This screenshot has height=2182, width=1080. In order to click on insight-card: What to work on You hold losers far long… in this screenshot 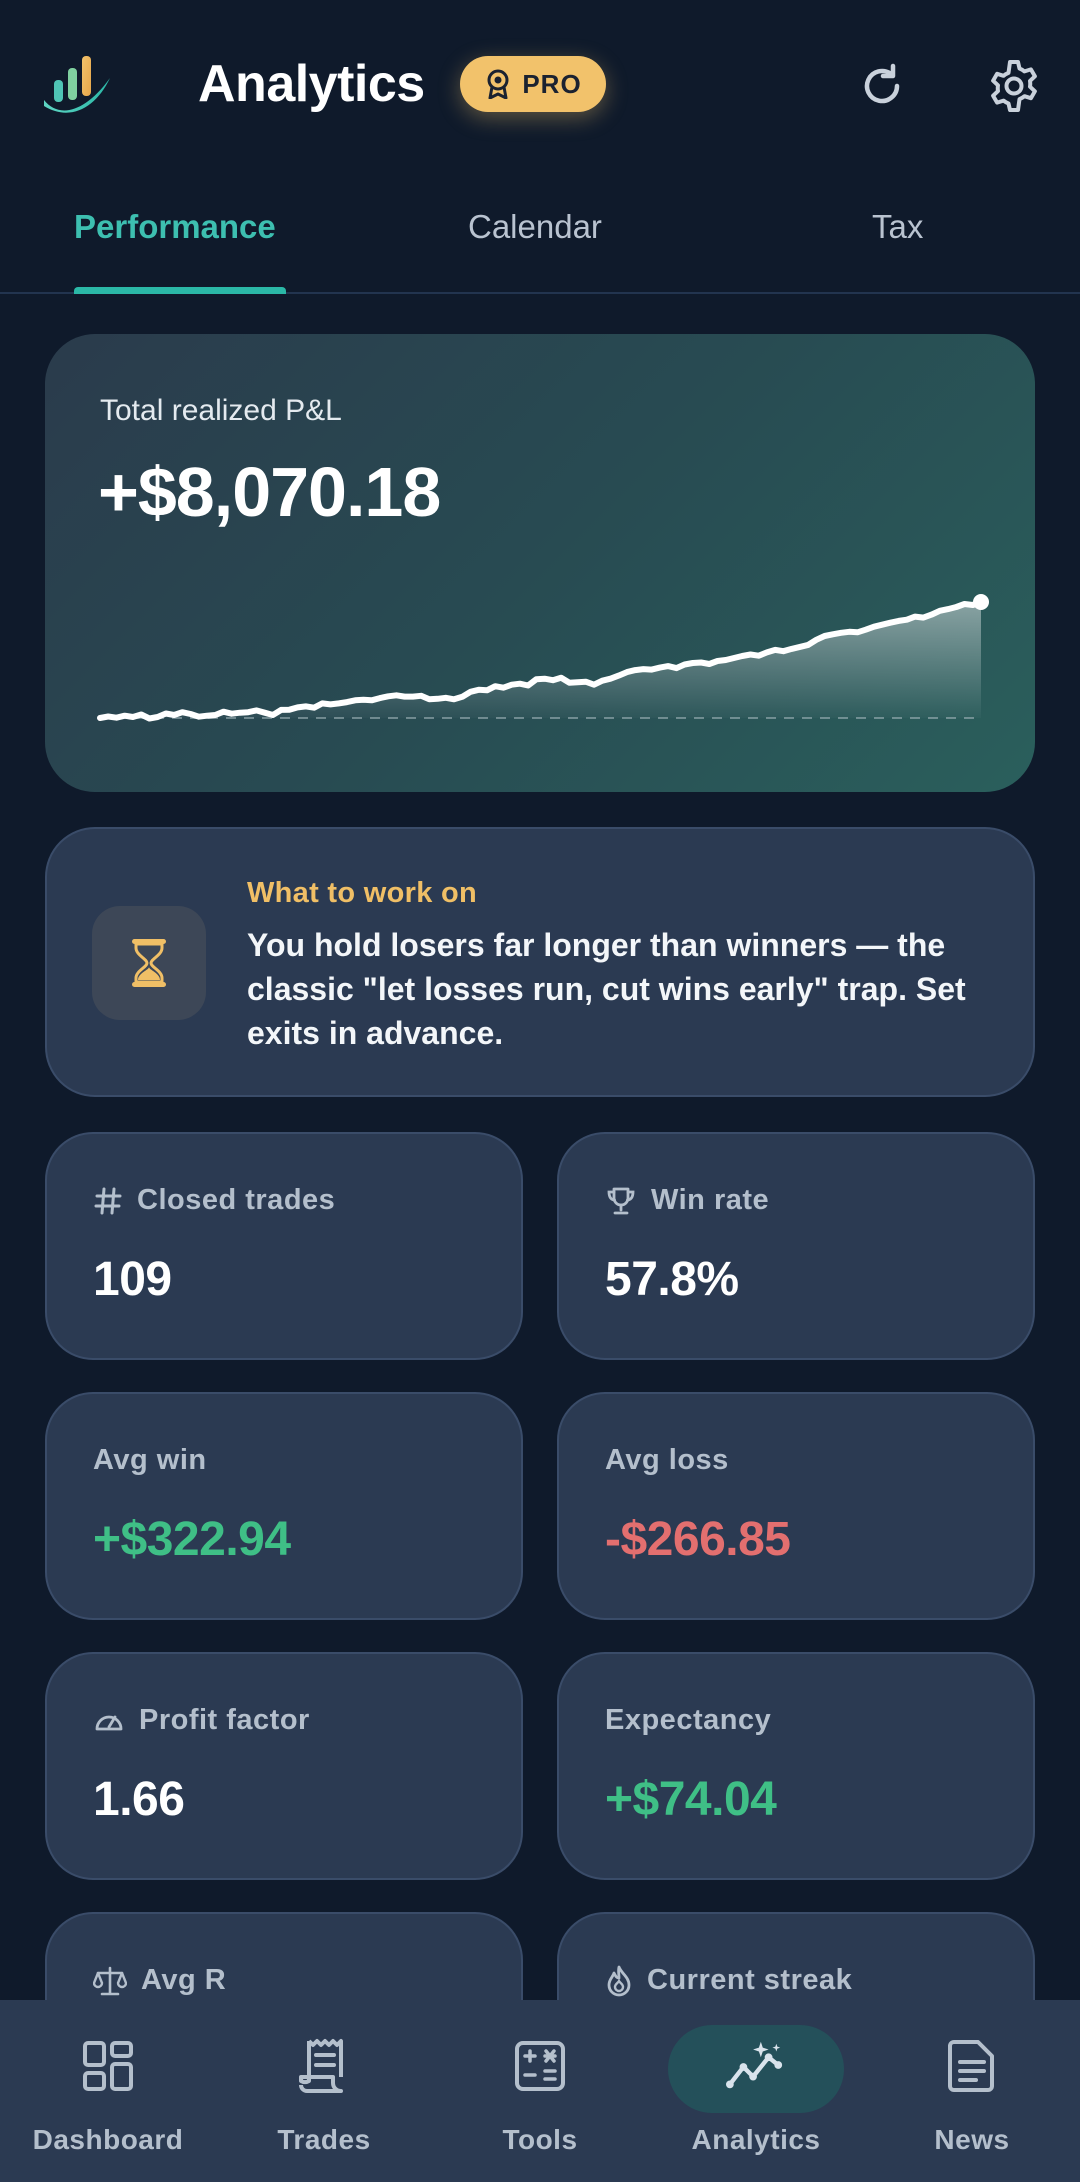, I will do `click(540, 962)`.